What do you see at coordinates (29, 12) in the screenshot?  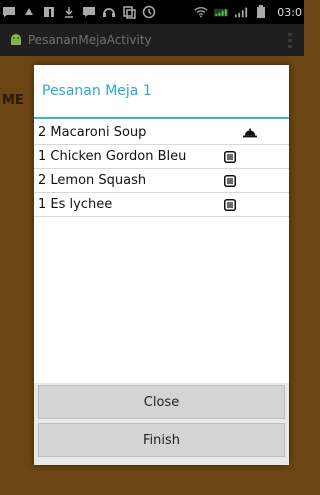 I see `bird-icon` at bounding box center [29, 12].